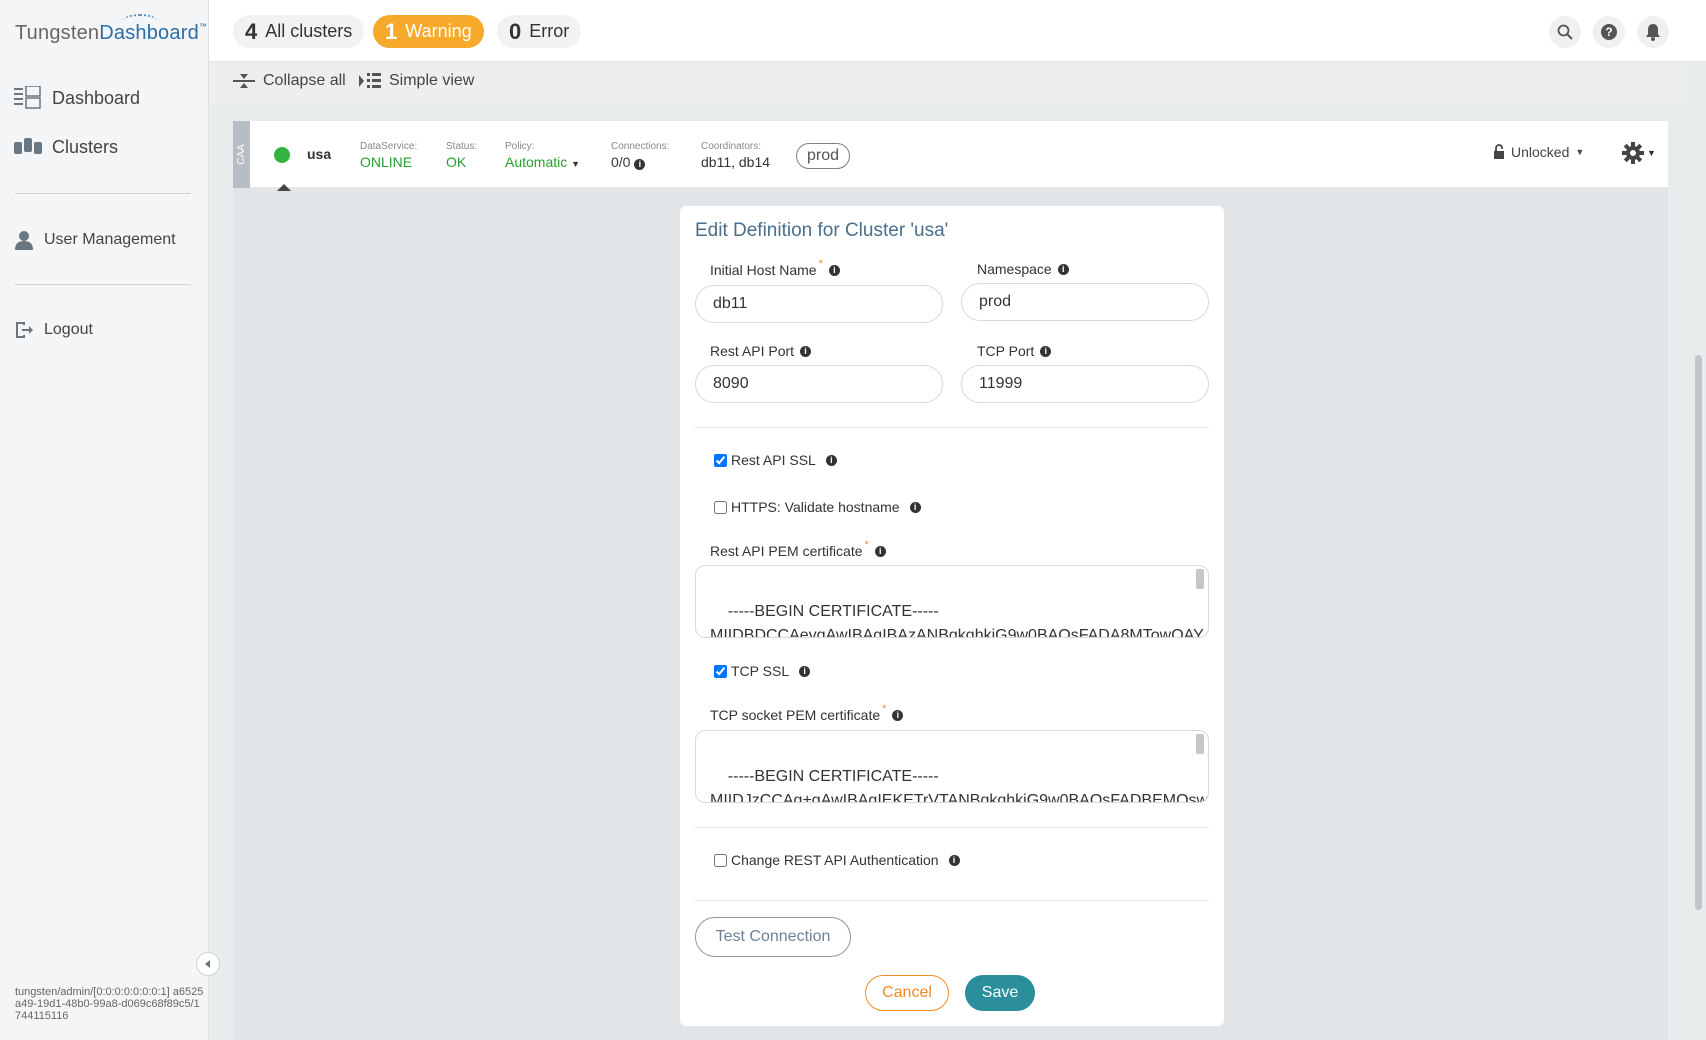 The height and width of the screenshot is (1040, 1706). What do you see at coordinates (68, 329) in the screenshot?
I see `sidebar-item-label: Logout` at bounding box center [68, 329].